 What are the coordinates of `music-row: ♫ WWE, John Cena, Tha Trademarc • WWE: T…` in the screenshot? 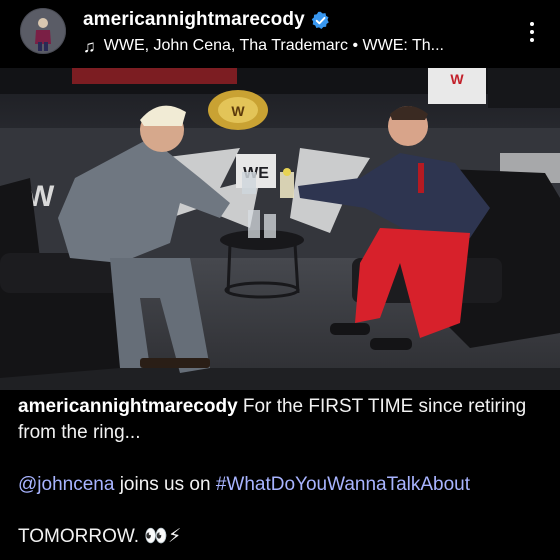 It's located at (263, 46).